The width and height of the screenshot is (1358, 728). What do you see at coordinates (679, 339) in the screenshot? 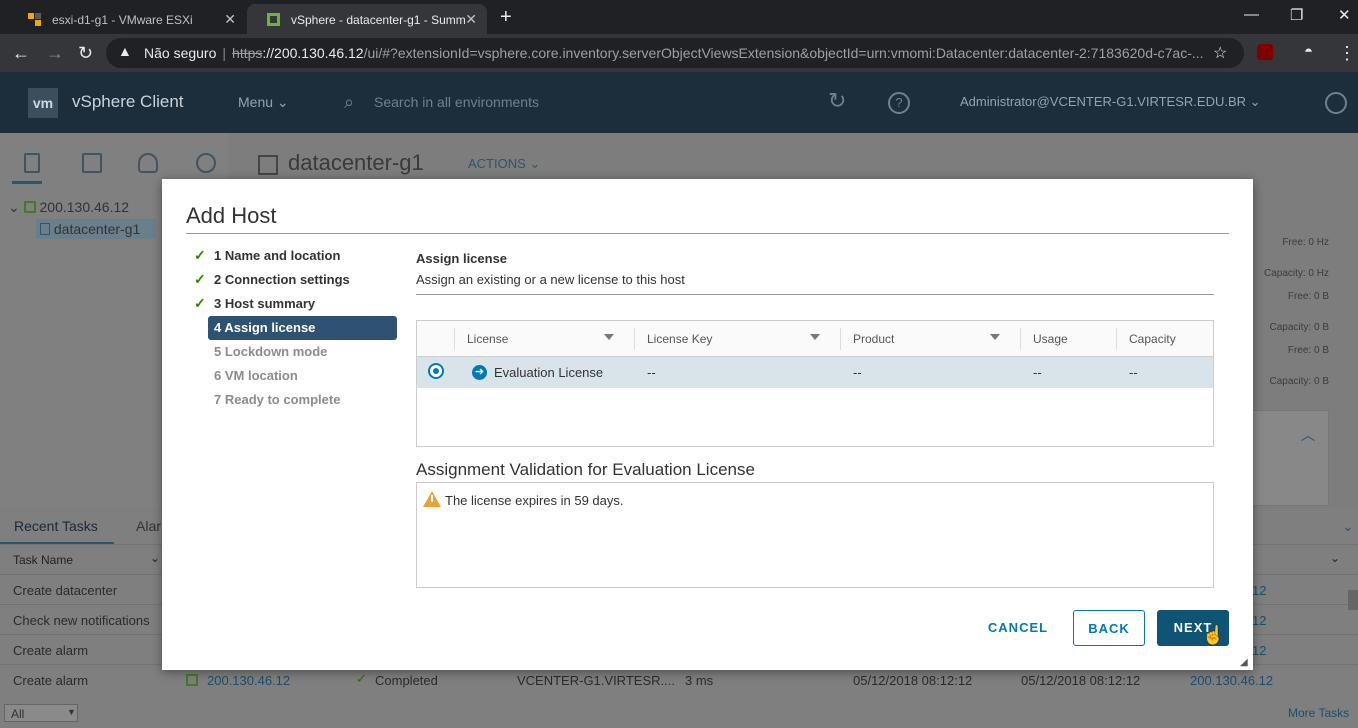
I see `column-license-key: License Key` at bounding box center [679, 339].